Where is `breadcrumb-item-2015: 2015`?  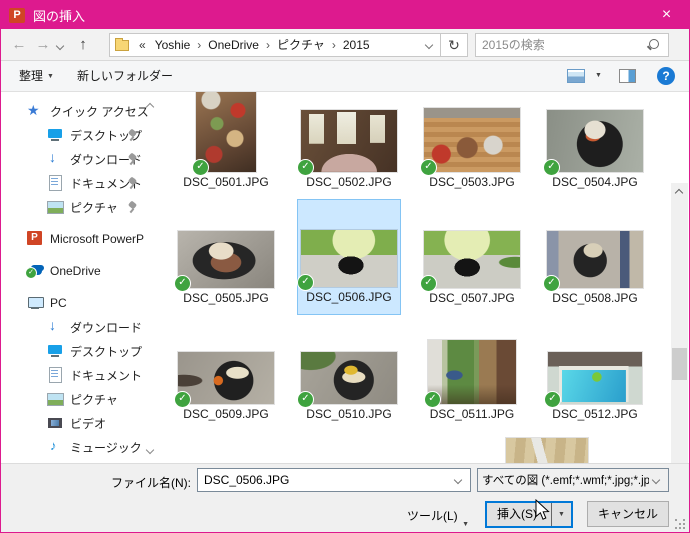 breadcrumb-item-2015: 2015 is located at coordinates (356, 45).